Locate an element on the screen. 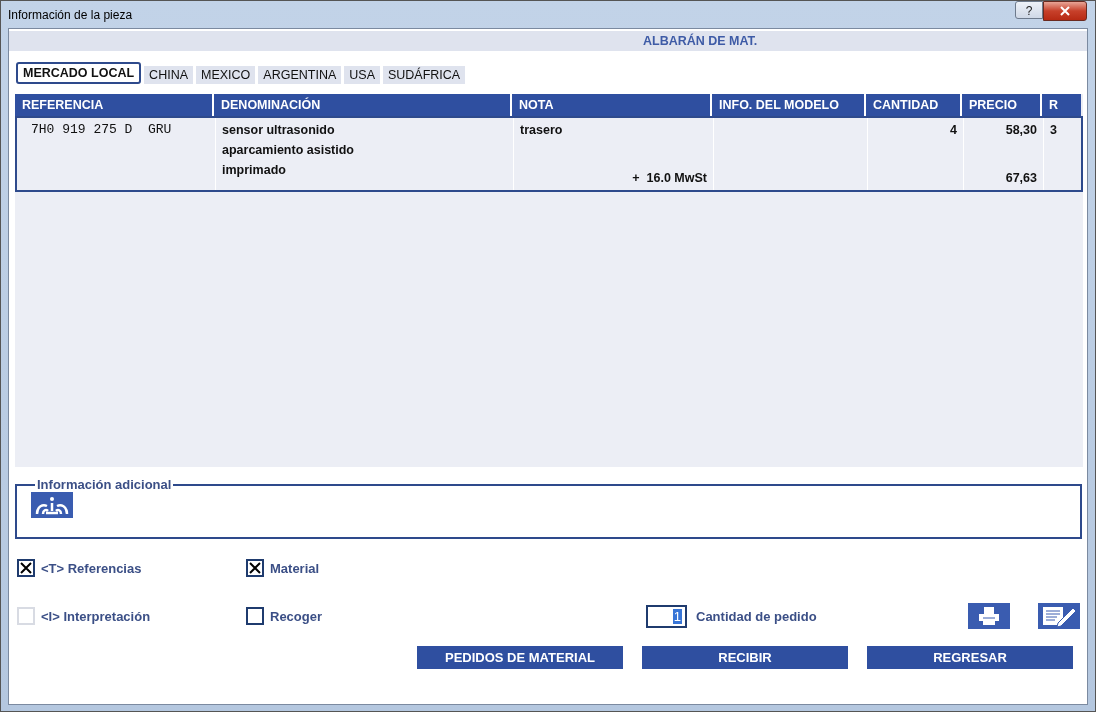  edit-button is located at coordinates (1059, 616).